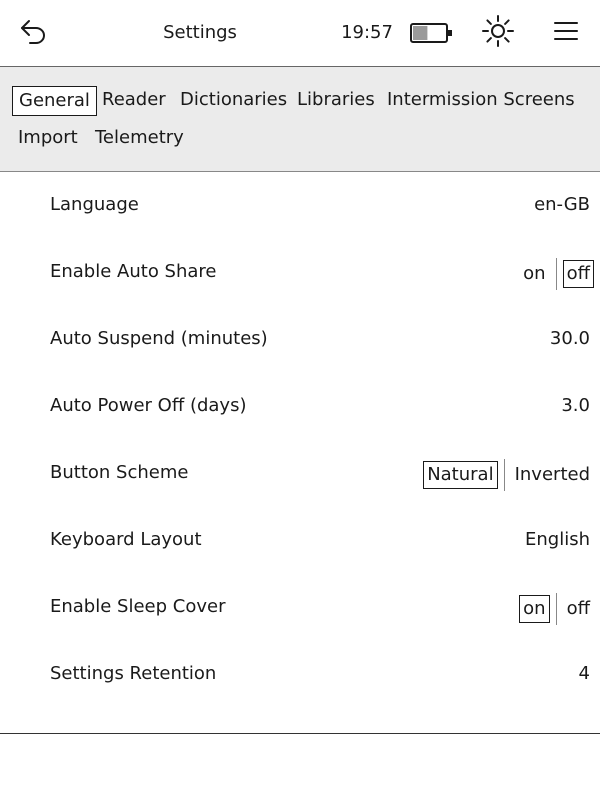 This screenshot has width=600, height=800. I want to click on setting-row-keyboard-layout: Keyboard Layout English, so click(300, 540).